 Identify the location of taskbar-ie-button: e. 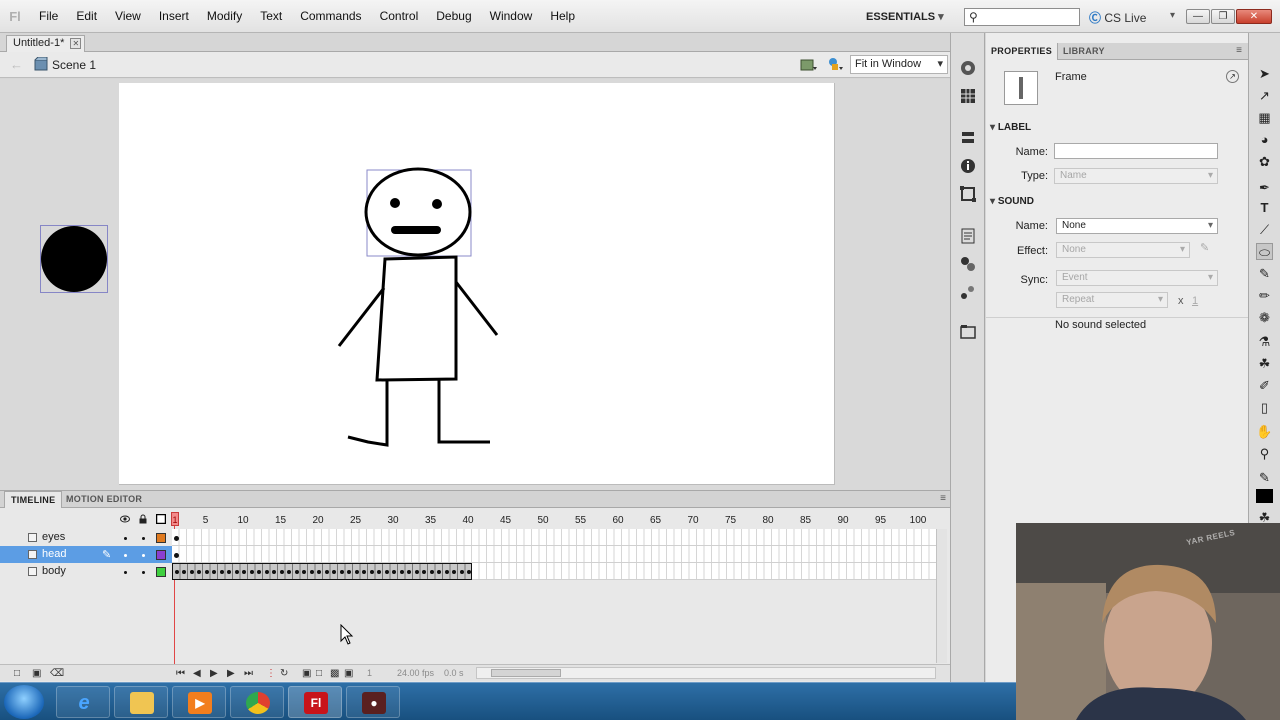
(83, 702).